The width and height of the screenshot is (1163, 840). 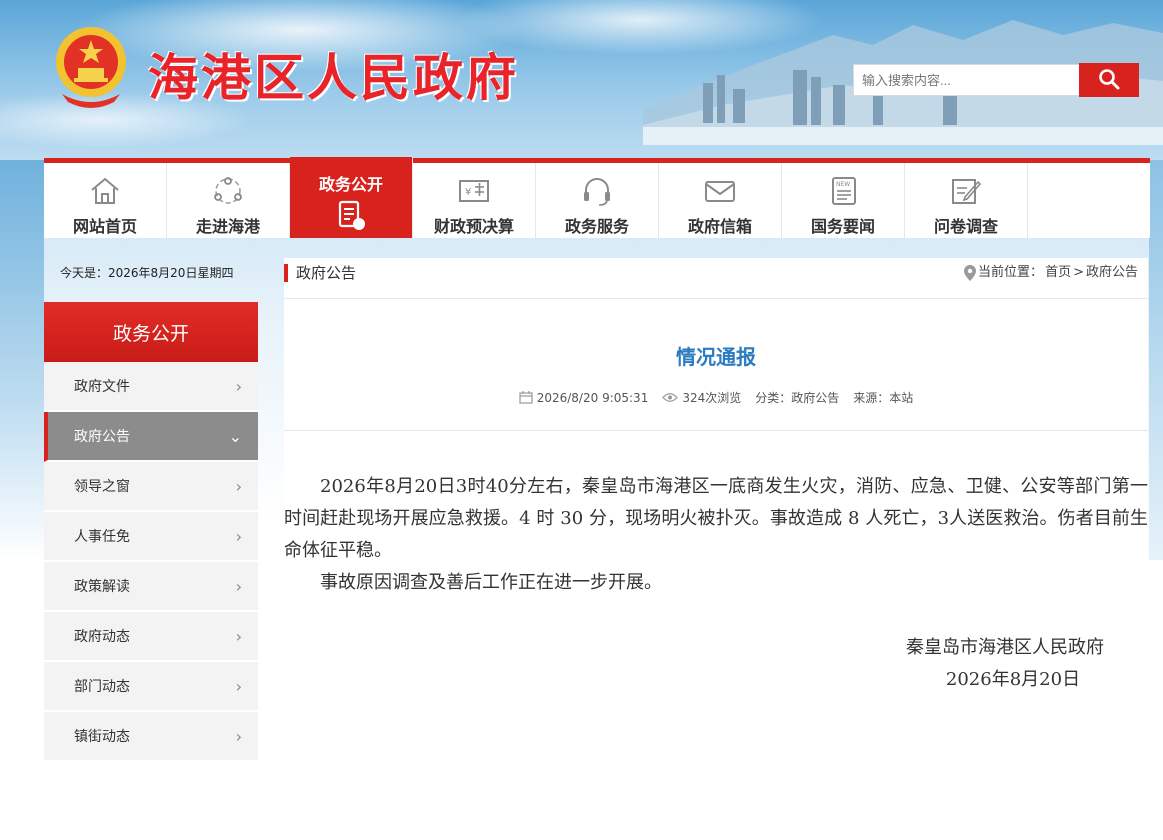 I want to click on search-input, so click(x=966, y=80).